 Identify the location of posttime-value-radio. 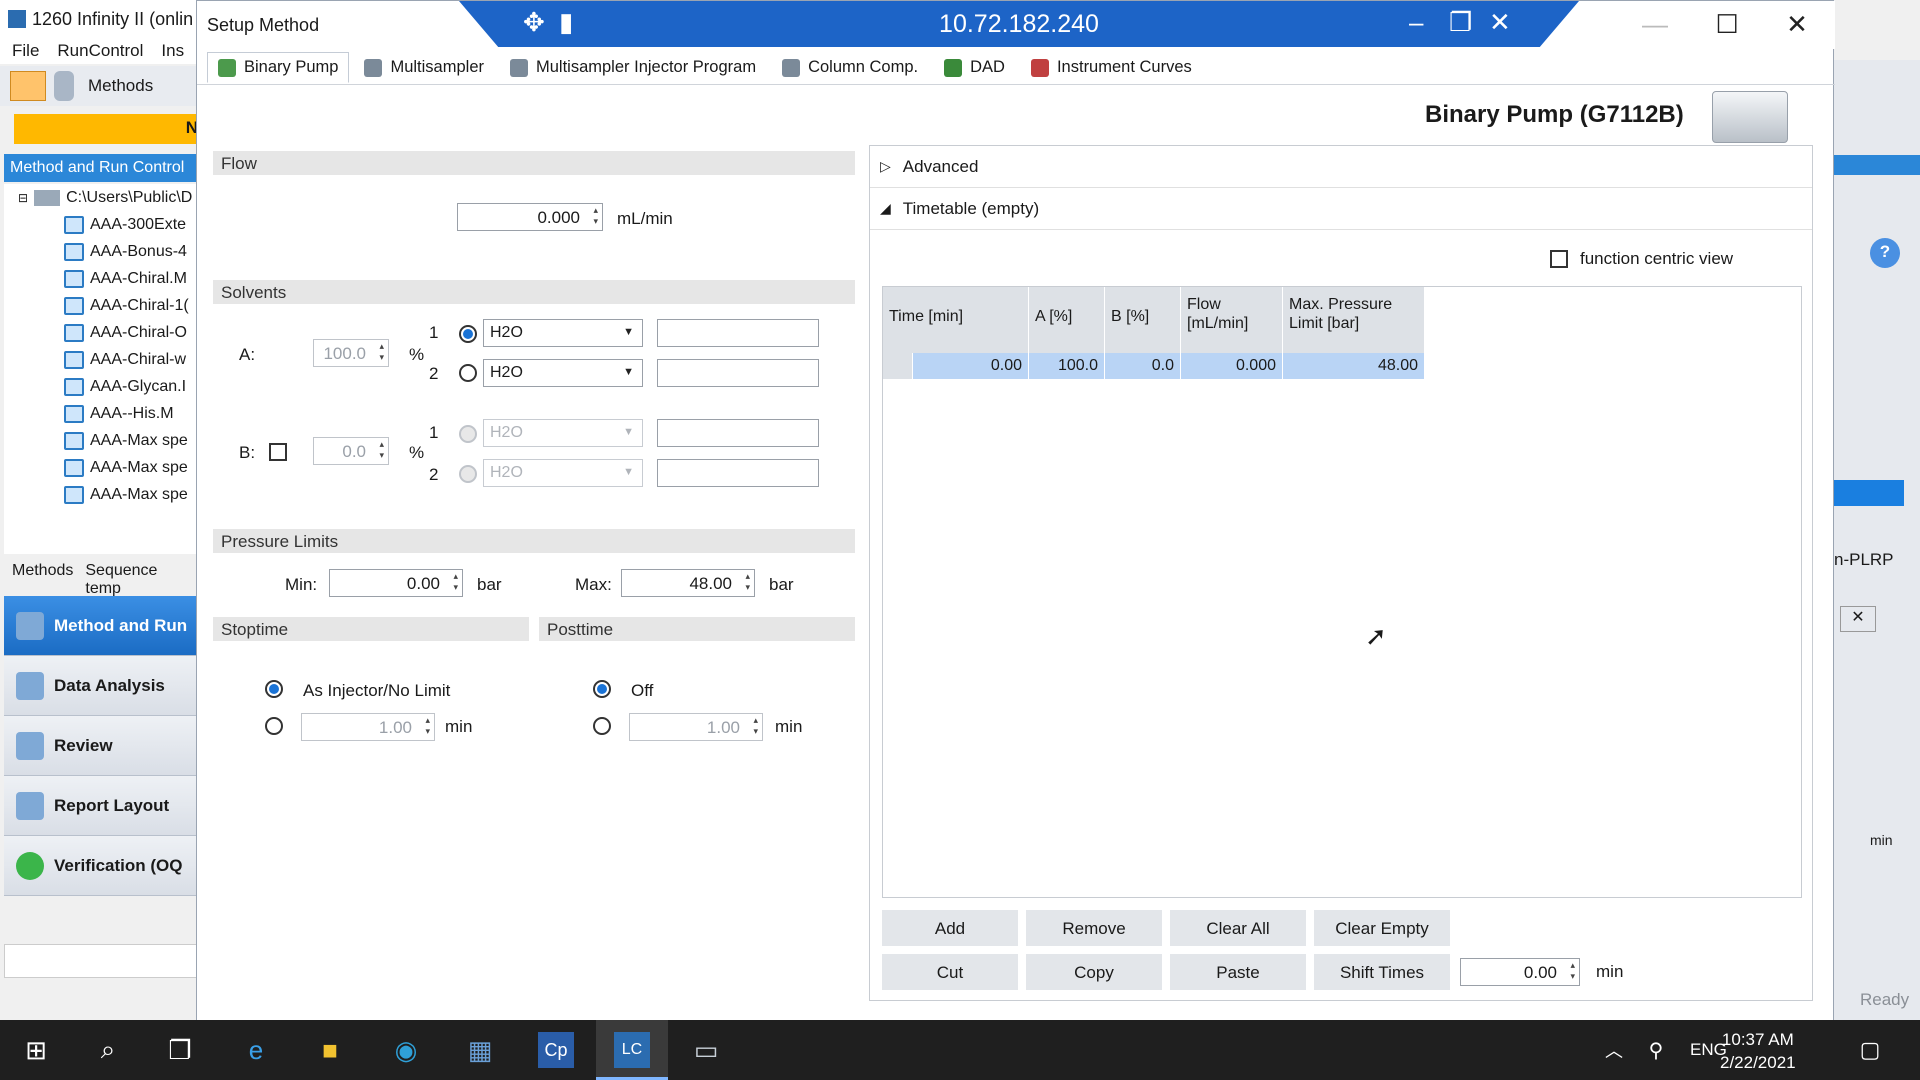
(602, 726).